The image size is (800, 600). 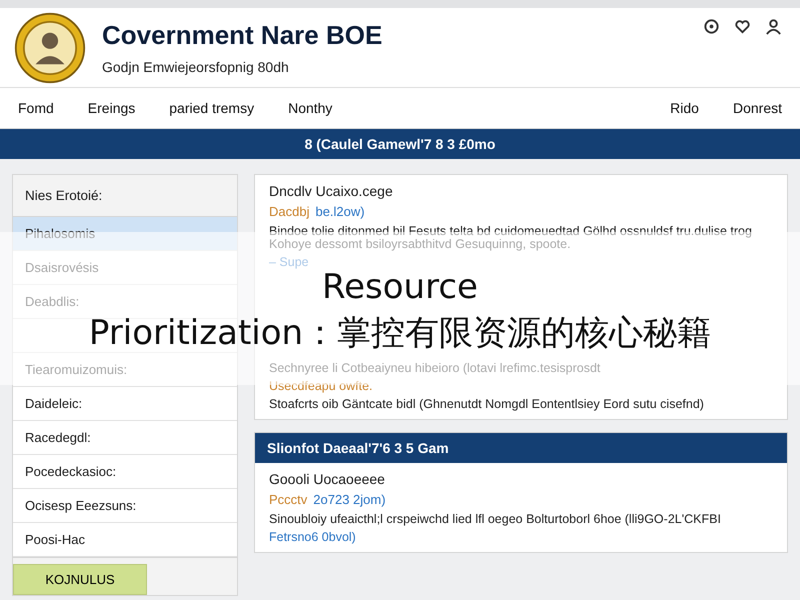 What do you see at coordinates (125, 438) in the screenshot?
I see `sidebar-item: Racedegdl:` at bounding box center [125, 438].